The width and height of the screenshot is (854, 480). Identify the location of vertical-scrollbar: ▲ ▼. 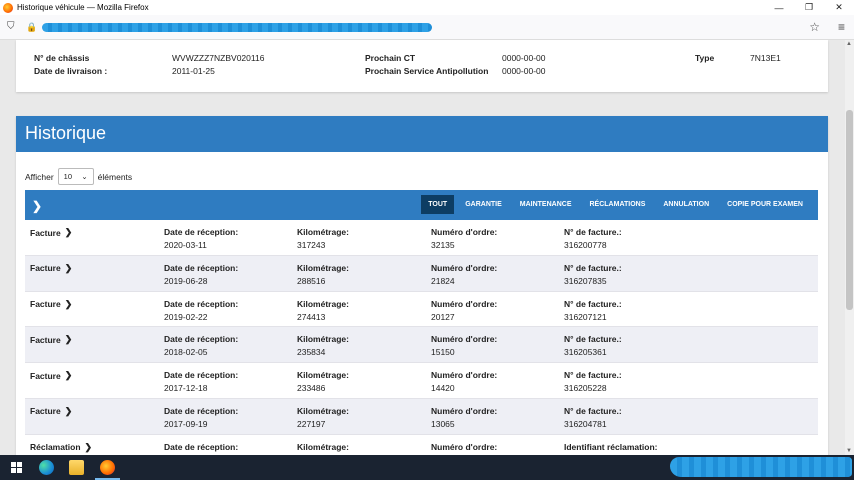
(849, 247).